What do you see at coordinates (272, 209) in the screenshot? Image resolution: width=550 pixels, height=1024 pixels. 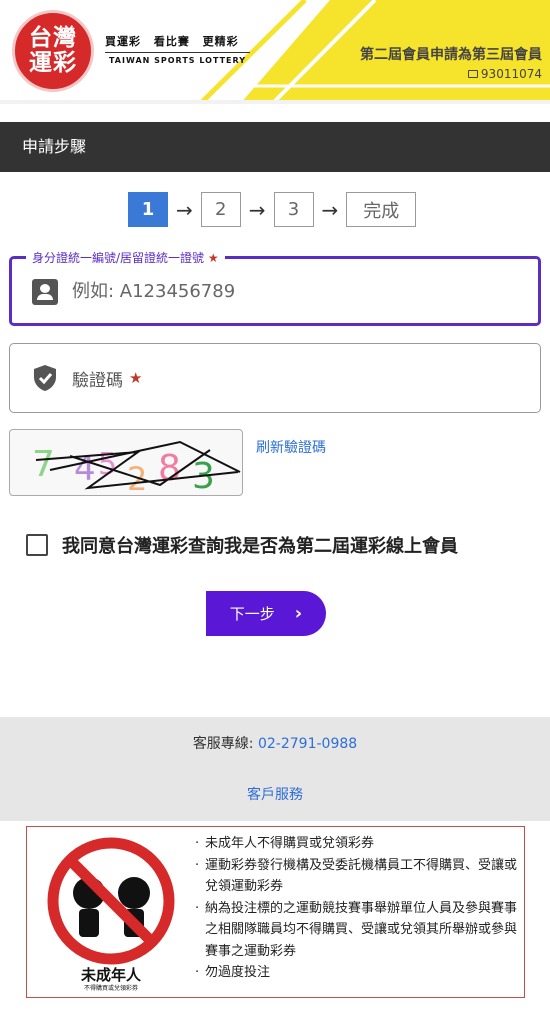 I see `step-indicator: 1 → 2 → 3 → 完成` at bounding box center [272, 209].